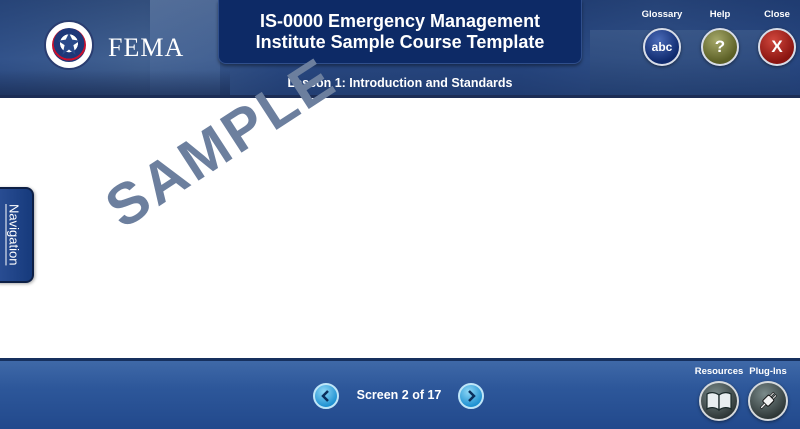 The image size is (800, 429). Describe the element at coordinates (777, 14) in the screenshot. I see `close-label: Close` at that location.